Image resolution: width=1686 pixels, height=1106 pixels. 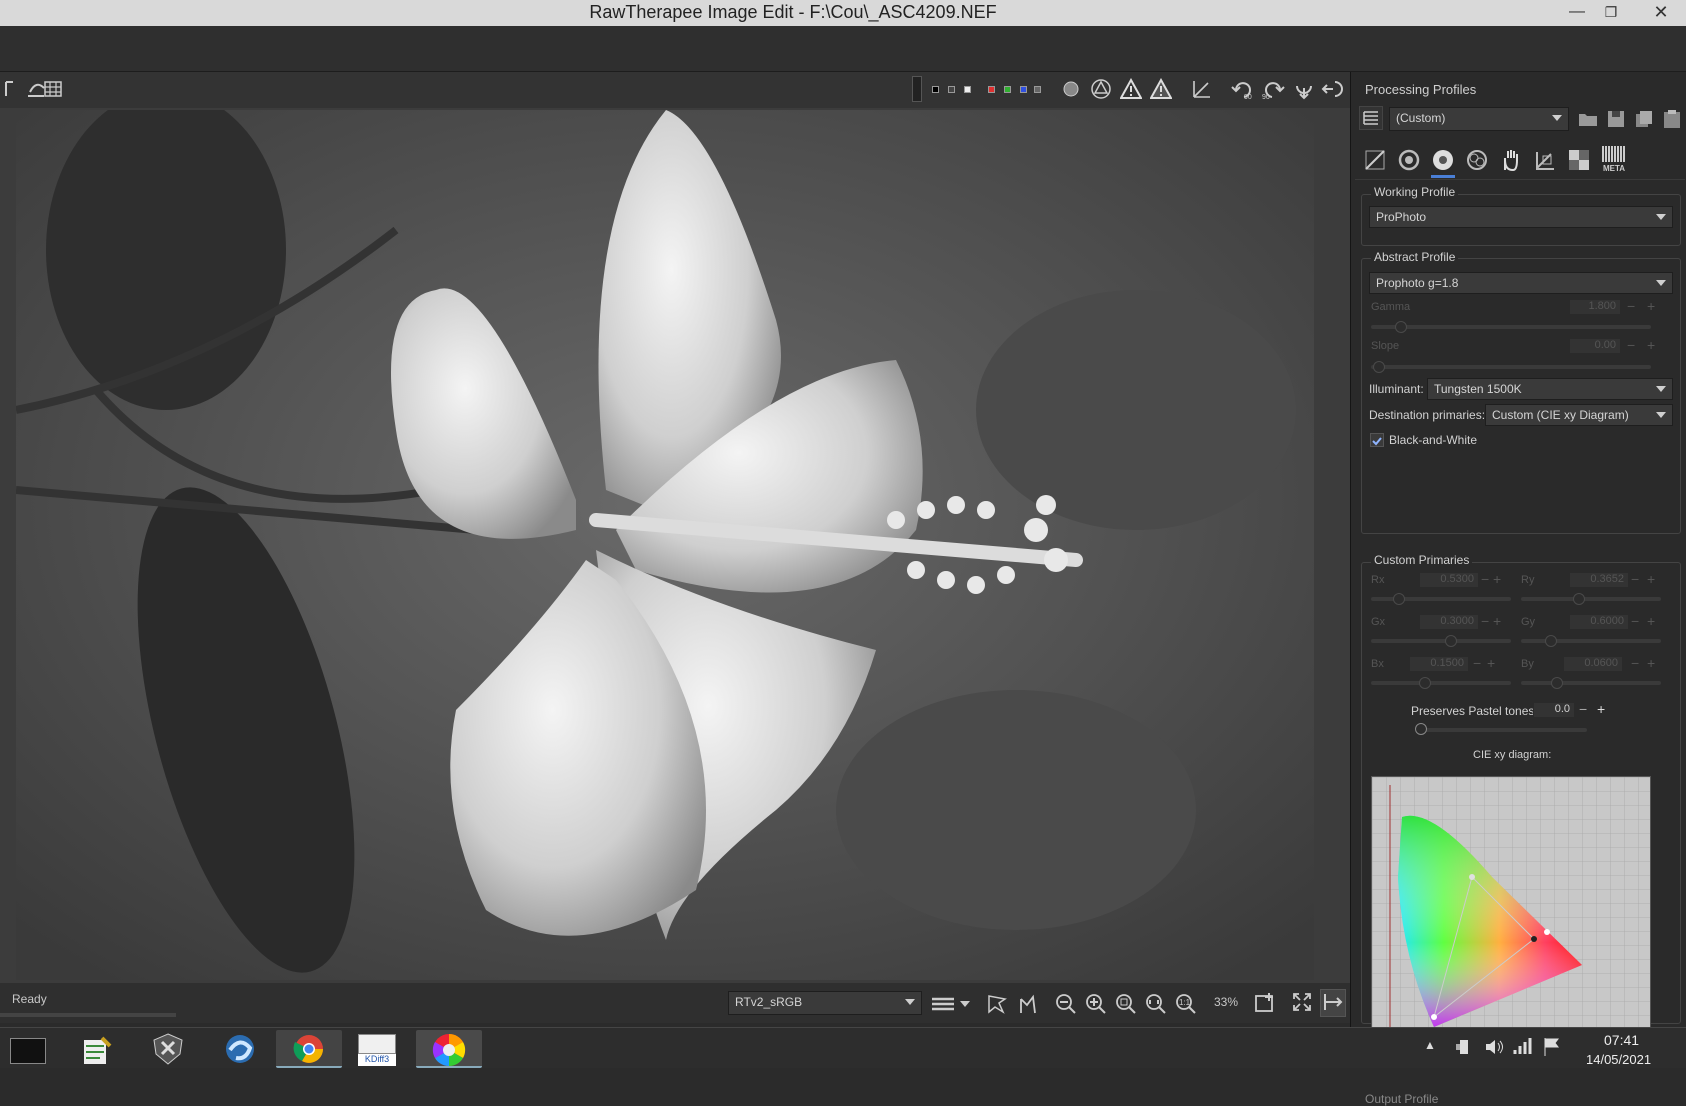 What do you see at coordinates (1451, 641) in the screenshot?
I see `gx-slider-knob` at bounding box center [1451, 641].